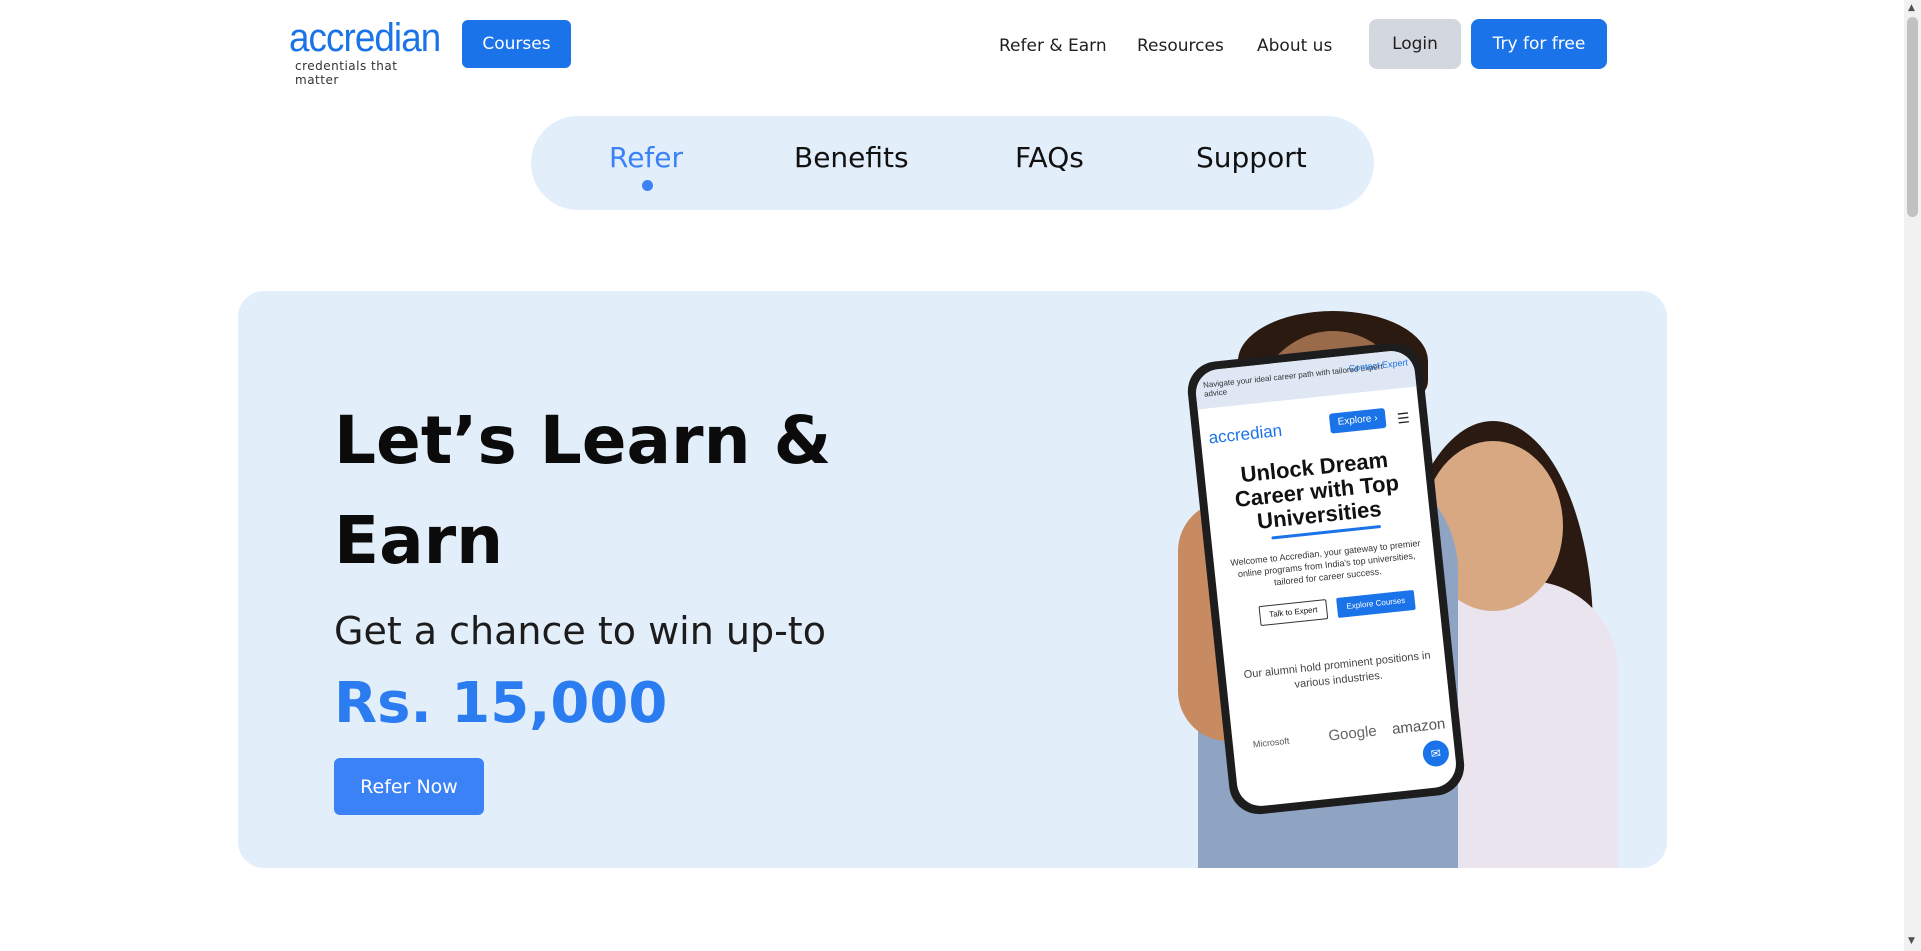 The image size is (1921, 951). Describe the element at coordinates (1419, 726) in the screenshot. I see `amazon-logo: amazon` at that location.